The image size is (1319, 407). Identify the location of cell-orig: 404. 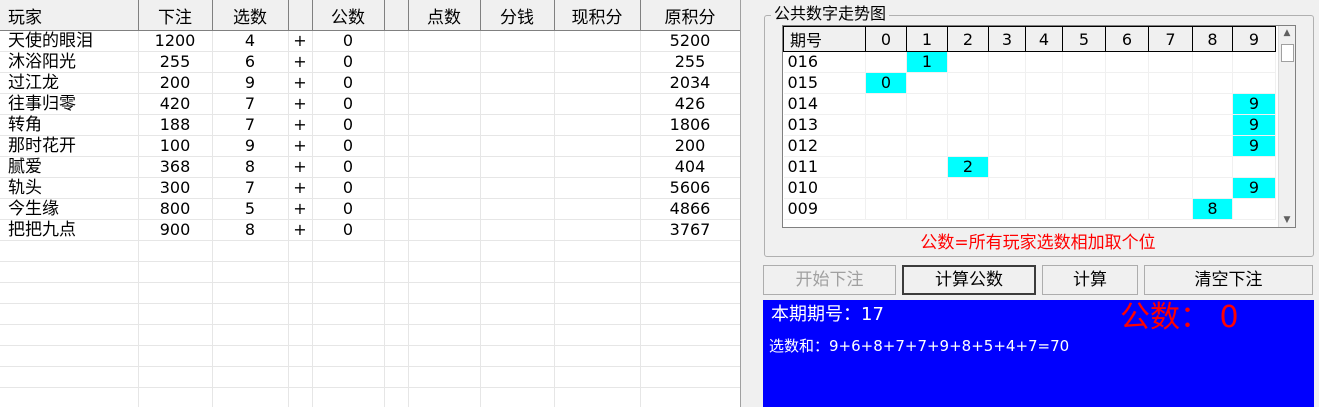
(690, 167).